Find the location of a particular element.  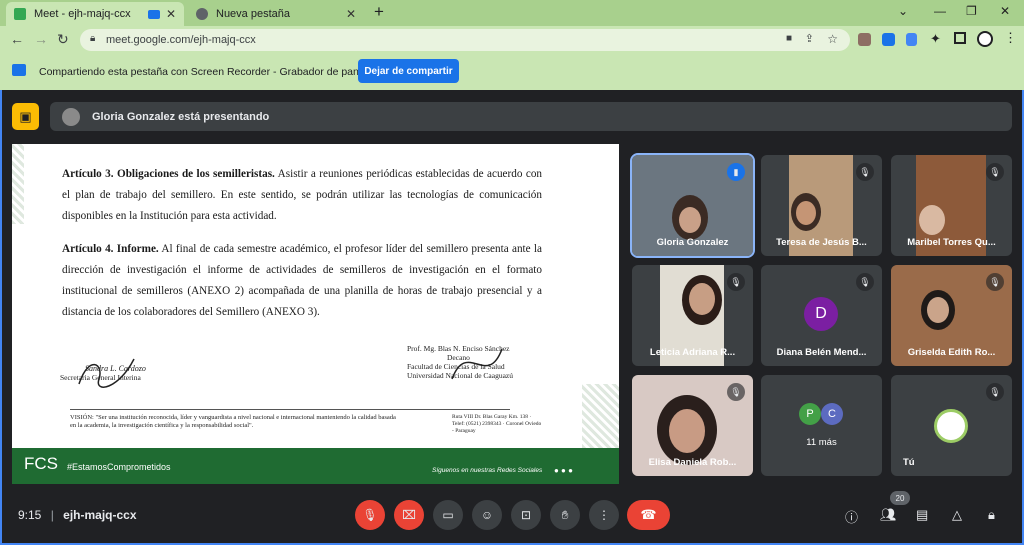

tab-new: Nueva pestaña ✕ is located at coordinates (276, 14).